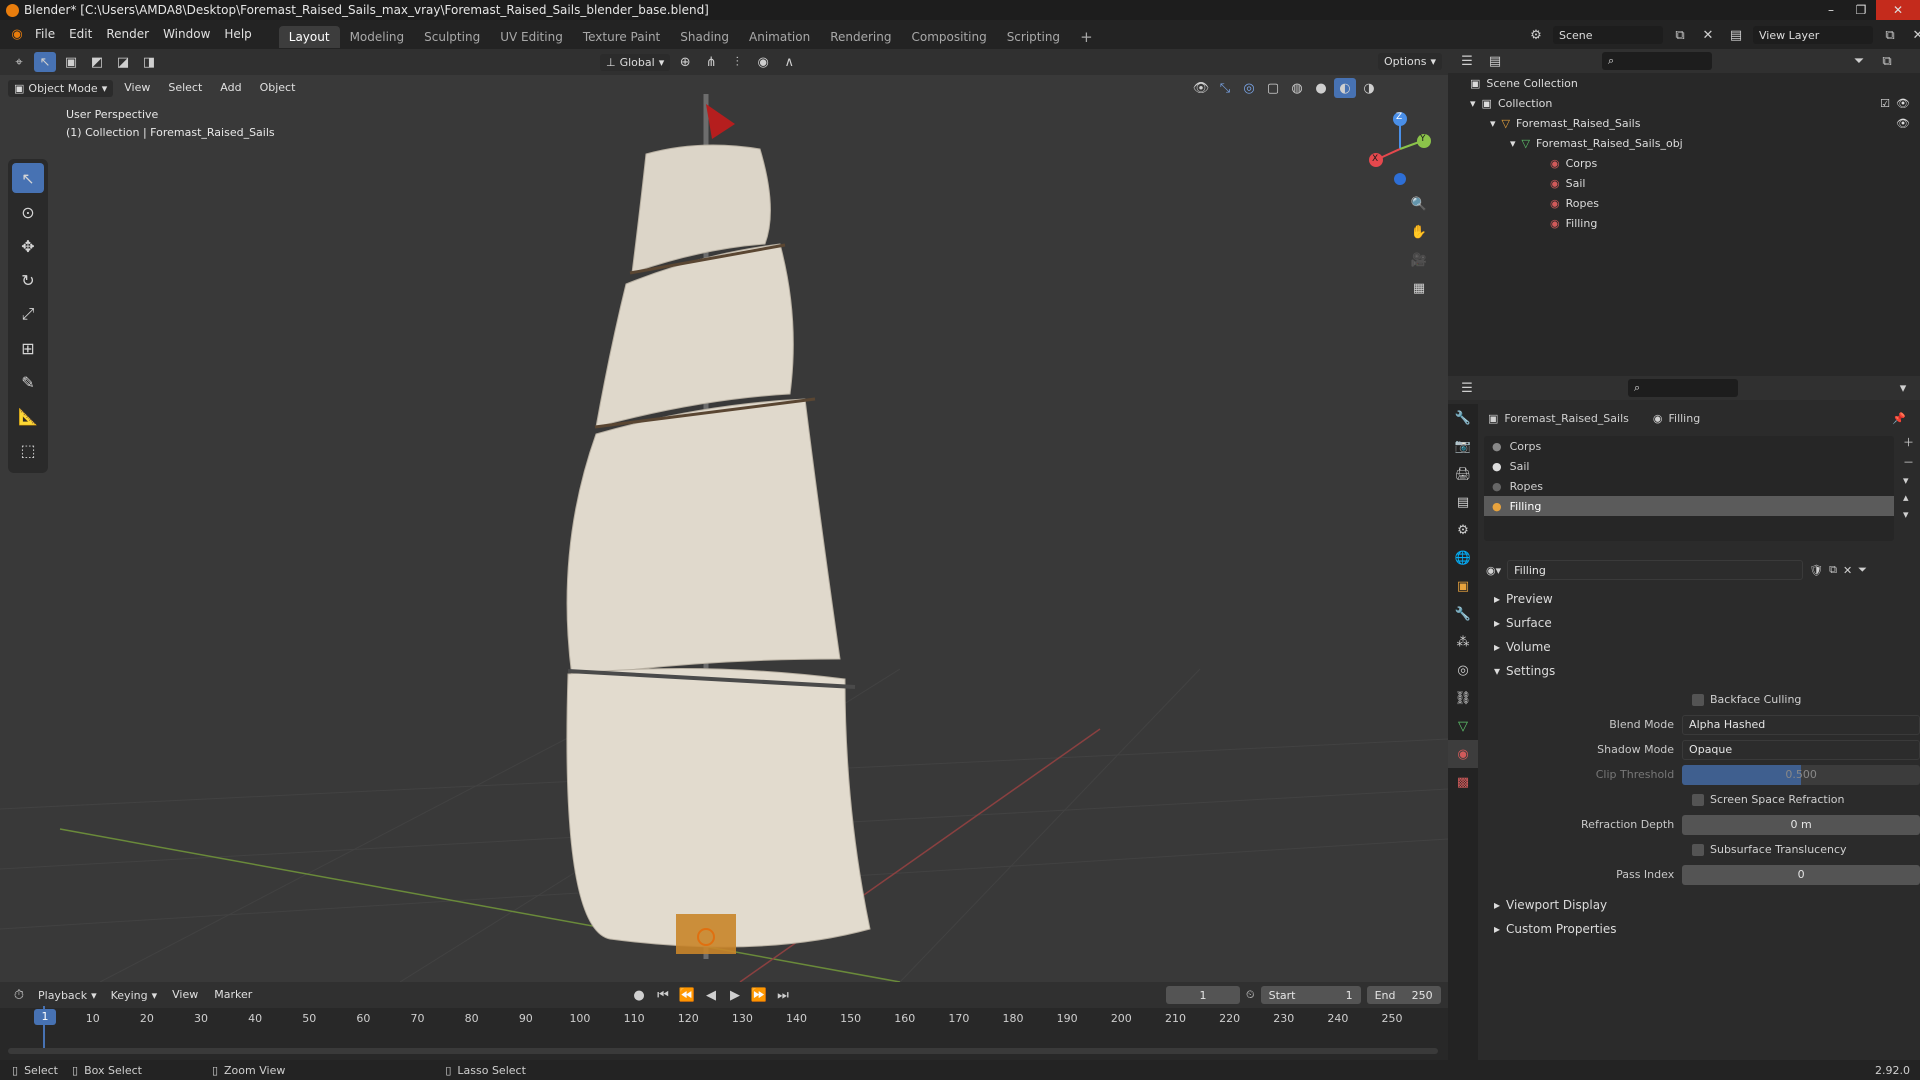 This screenshot has height=1080, width=1920. I want to click on outliner-editor-icon: ☰, so click(1467, 61).